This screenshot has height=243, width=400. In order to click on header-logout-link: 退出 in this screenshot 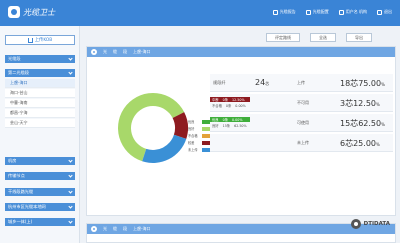, I will do `click(384, 12)`.